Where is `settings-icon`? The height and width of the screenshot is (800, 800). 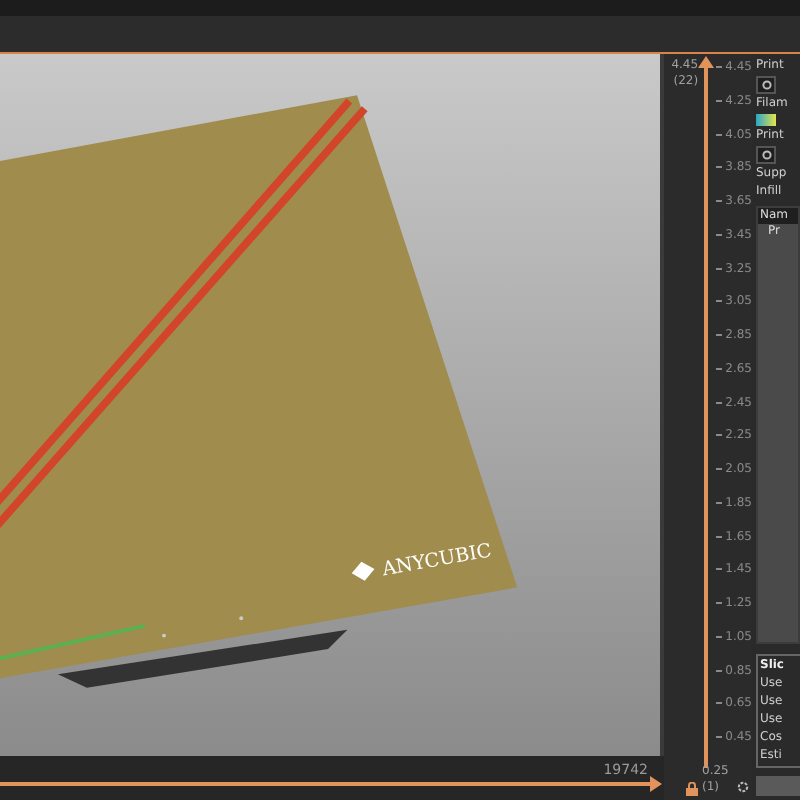
settings-icon is located at coordinates (743, 787).